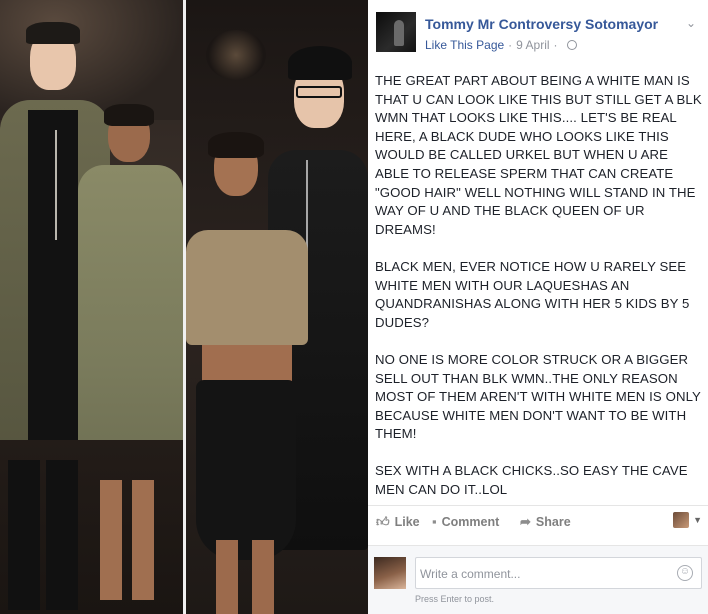 This screenshot has height=614, width=708. Describe the element at coordinates (553, 522) in the screenshot. I see `share-label: Share` at that location.